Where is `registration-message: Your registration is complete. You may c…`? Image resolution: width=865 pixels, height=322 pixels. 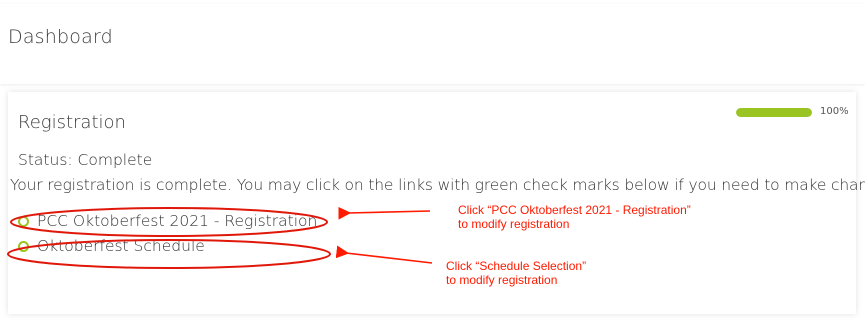 registration-message: Your registration is complete. You may c… is located at coordinates (437, 185).